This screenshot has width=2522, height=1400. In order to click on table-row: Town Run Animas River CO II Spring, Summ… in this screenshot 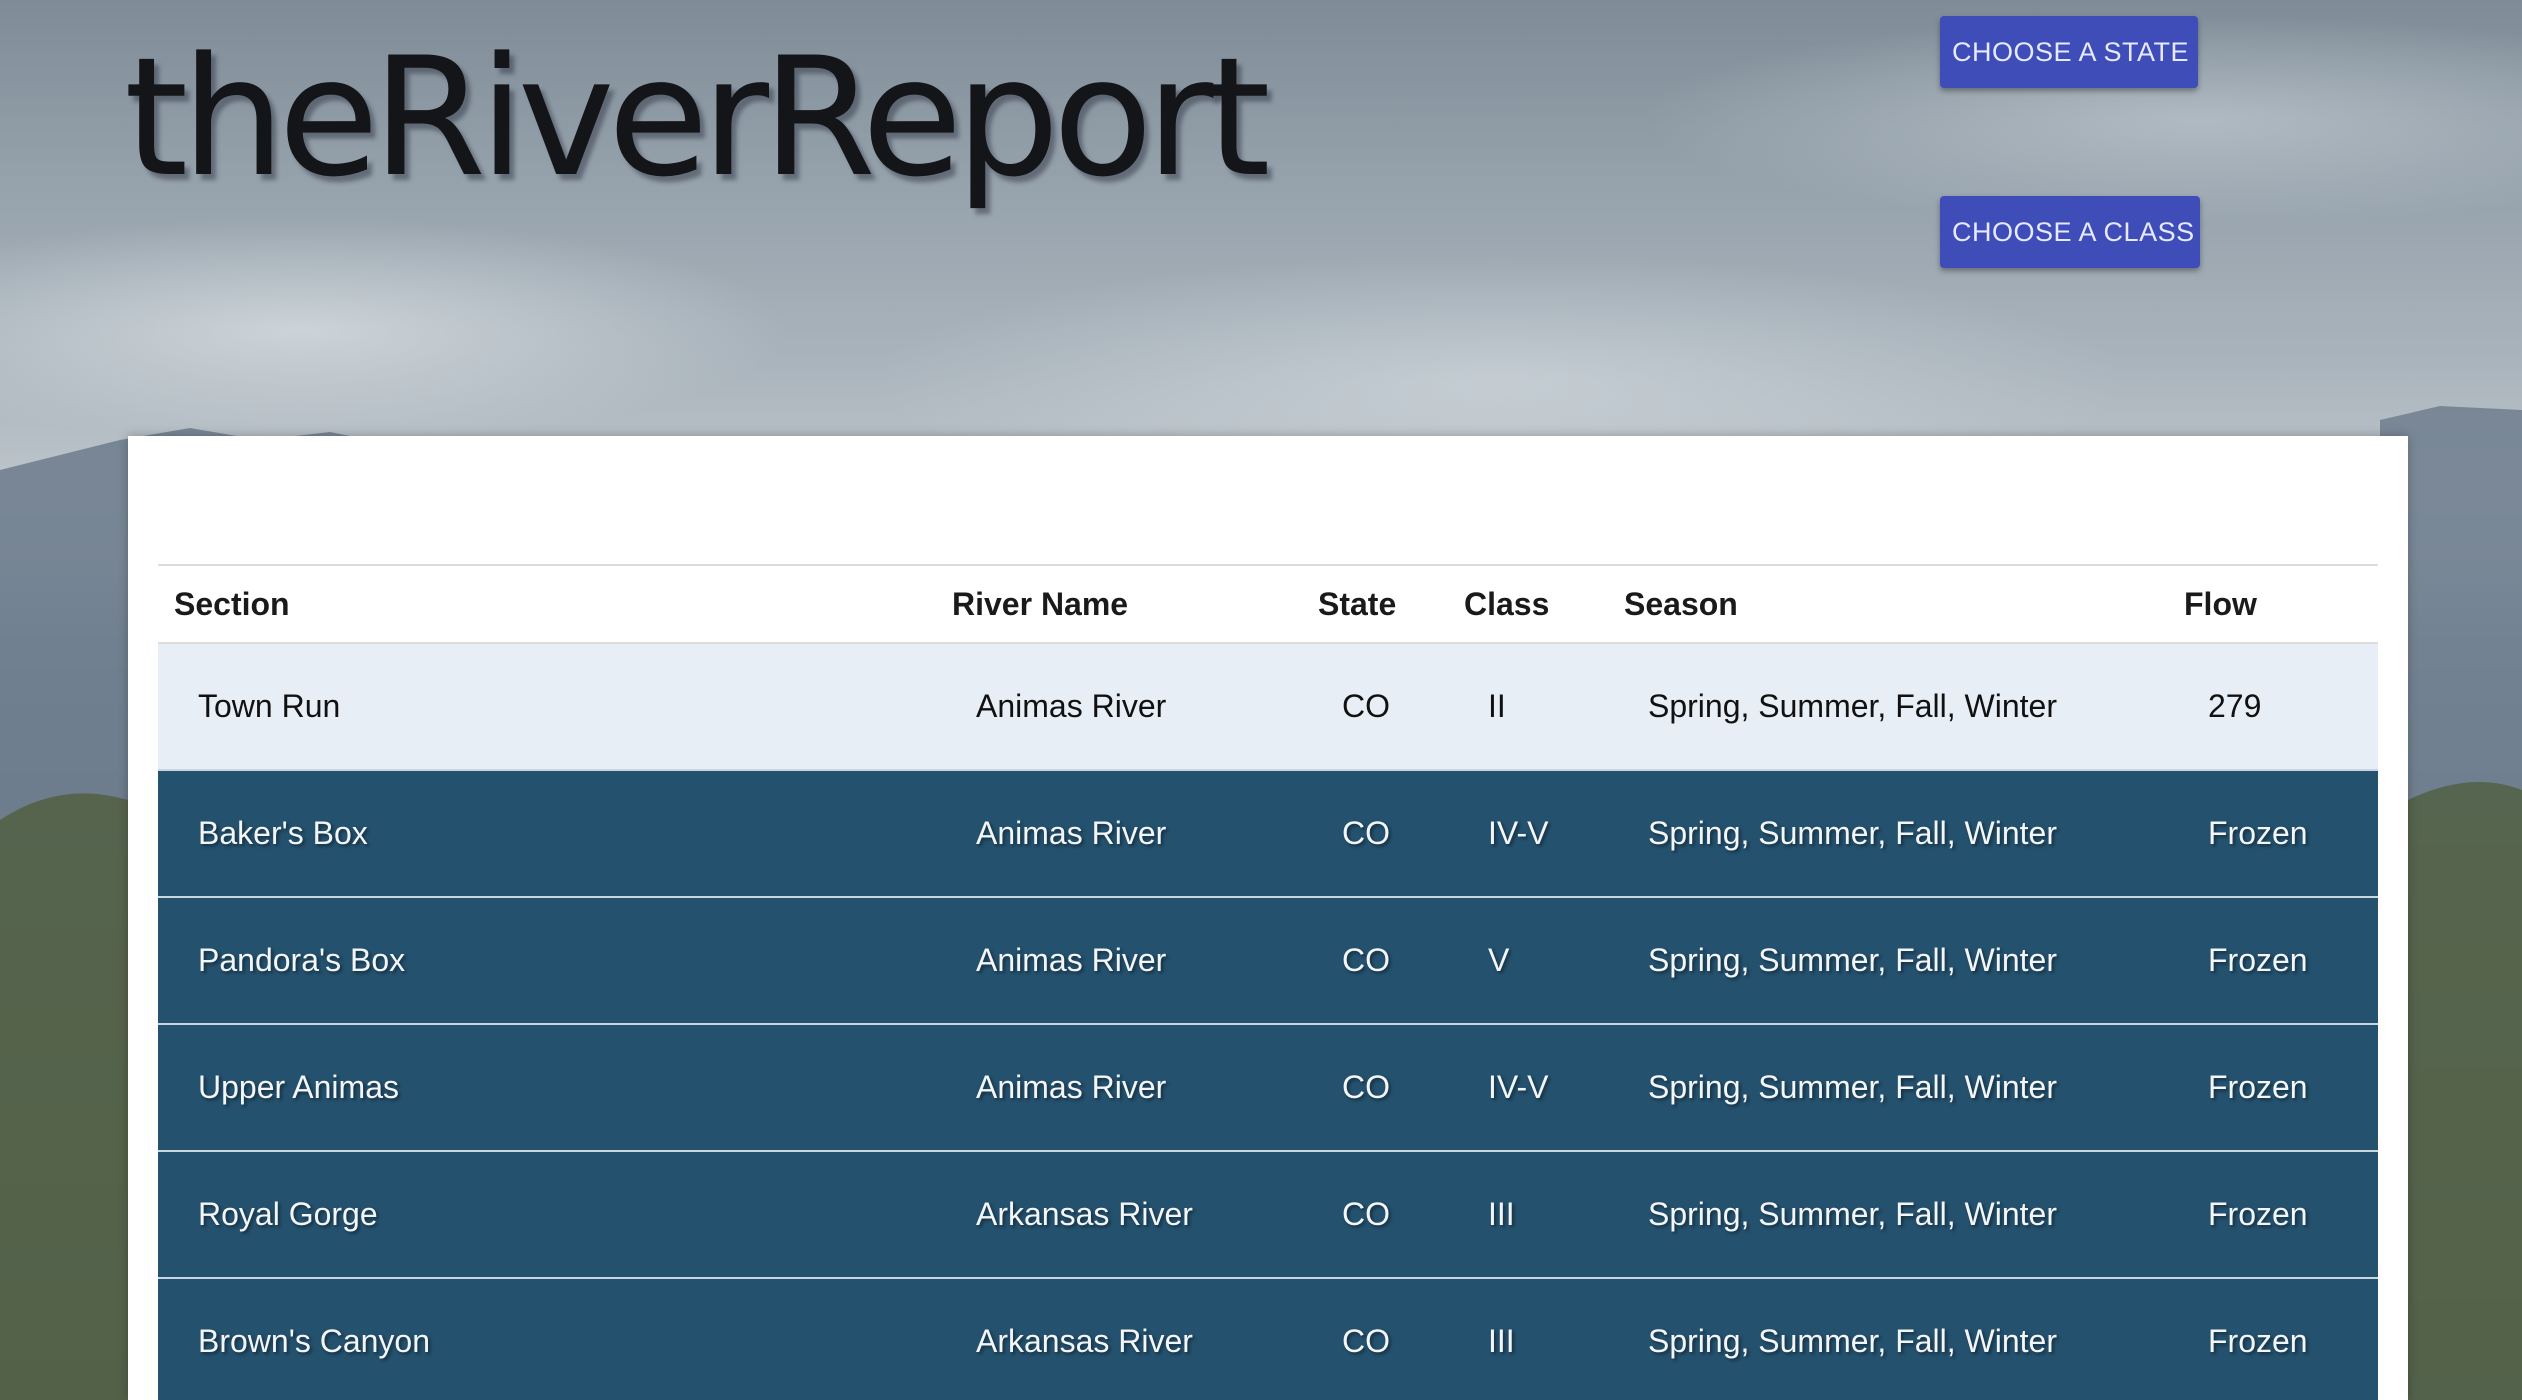, I will do `click(1268, 706)`.